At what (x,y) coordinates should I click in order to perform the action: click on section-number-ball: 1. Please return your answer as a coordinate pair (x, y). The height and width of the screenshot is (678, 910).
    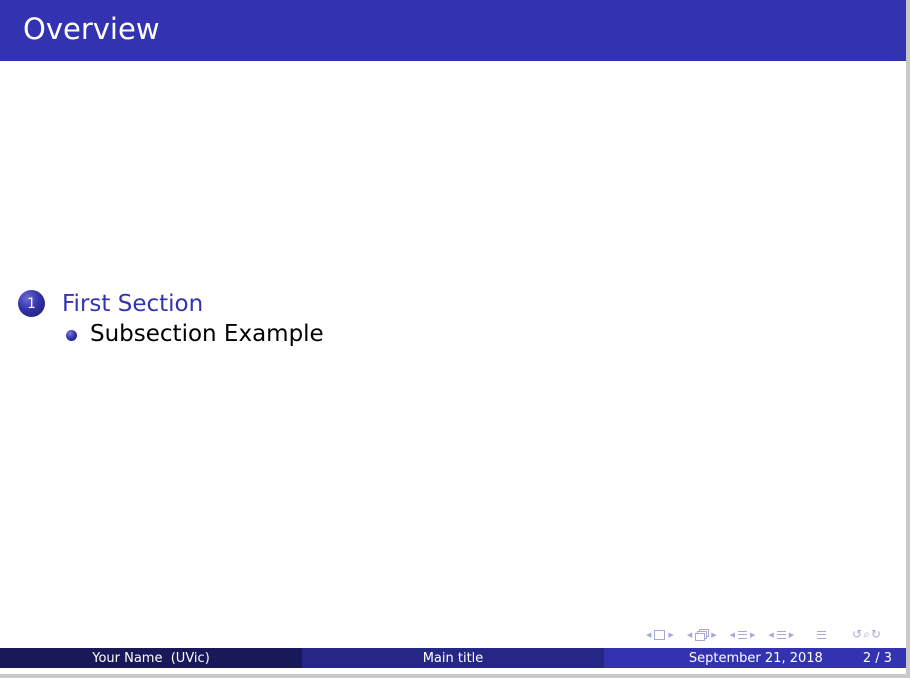
    Looking at the image, I should click on (31, 303).